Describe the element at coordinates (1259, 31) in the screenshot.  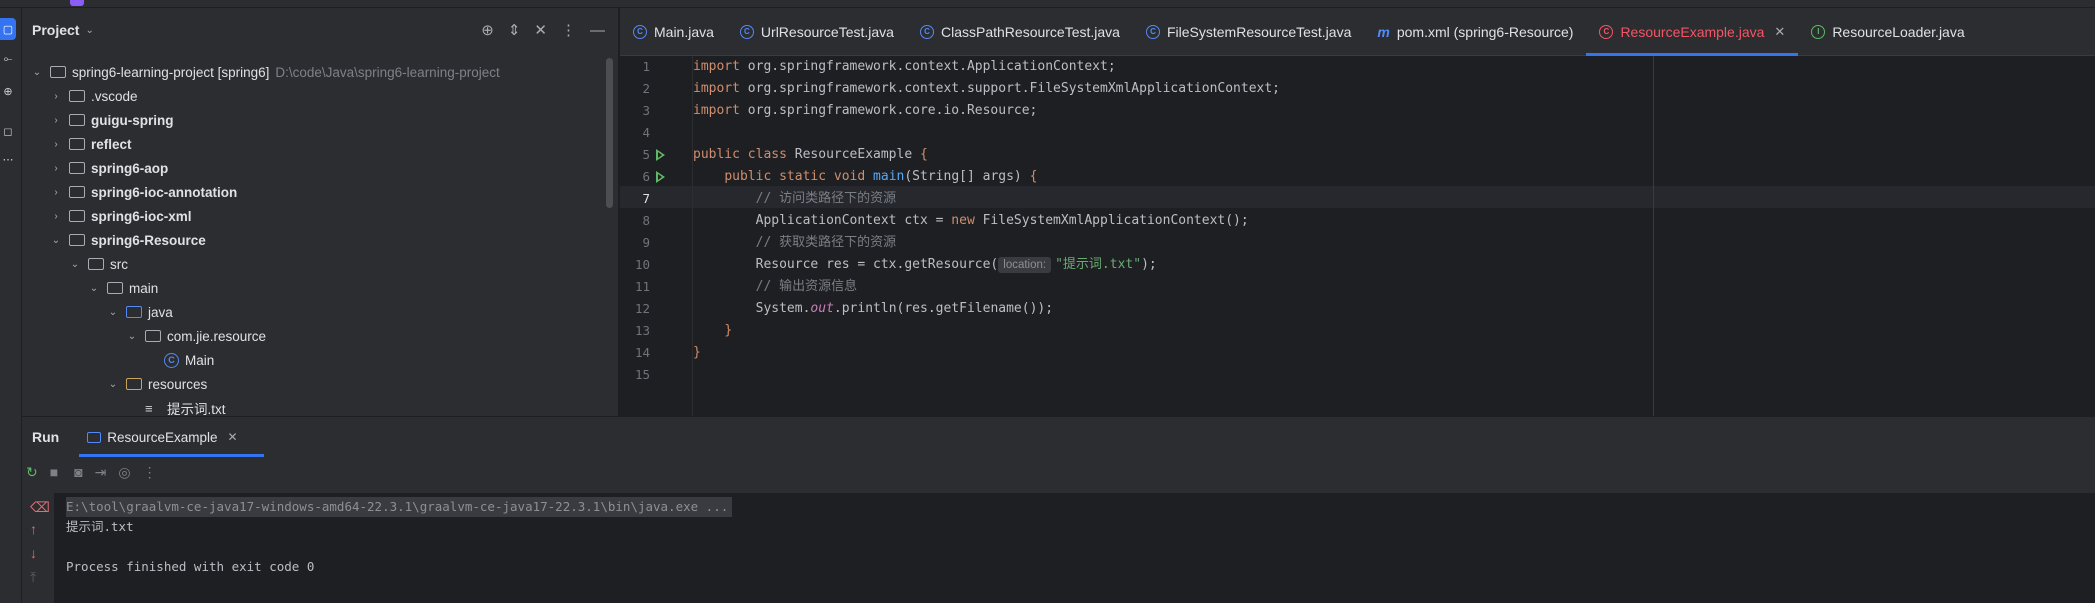
I see `editor-tab-label: FileSystemResourceTest.java` at that location.